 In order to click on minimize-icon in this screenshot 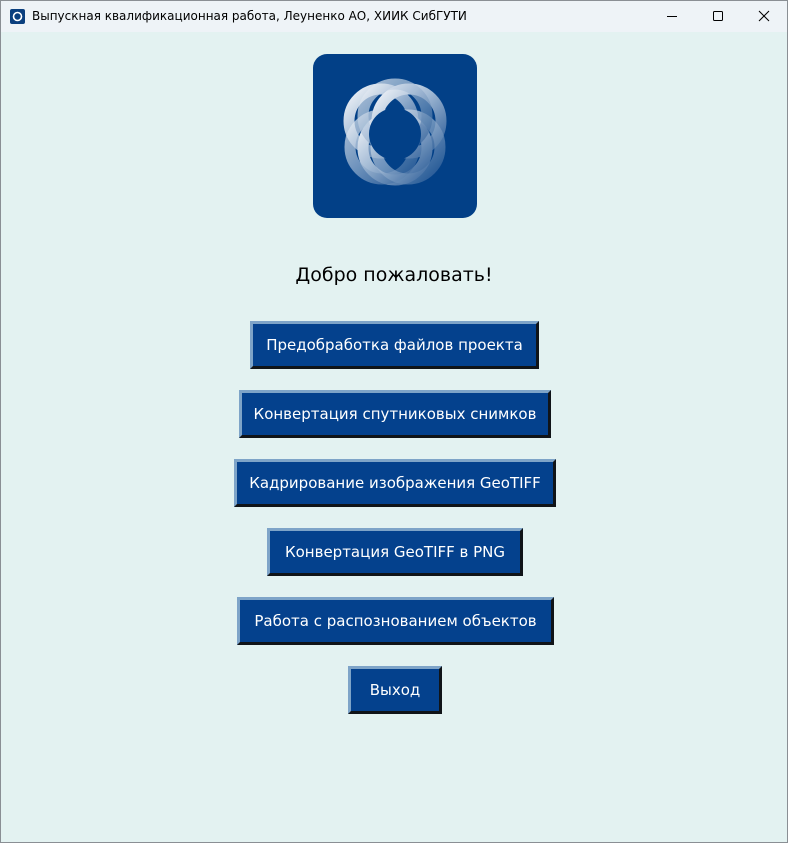, I will do `click(672, 16)`.